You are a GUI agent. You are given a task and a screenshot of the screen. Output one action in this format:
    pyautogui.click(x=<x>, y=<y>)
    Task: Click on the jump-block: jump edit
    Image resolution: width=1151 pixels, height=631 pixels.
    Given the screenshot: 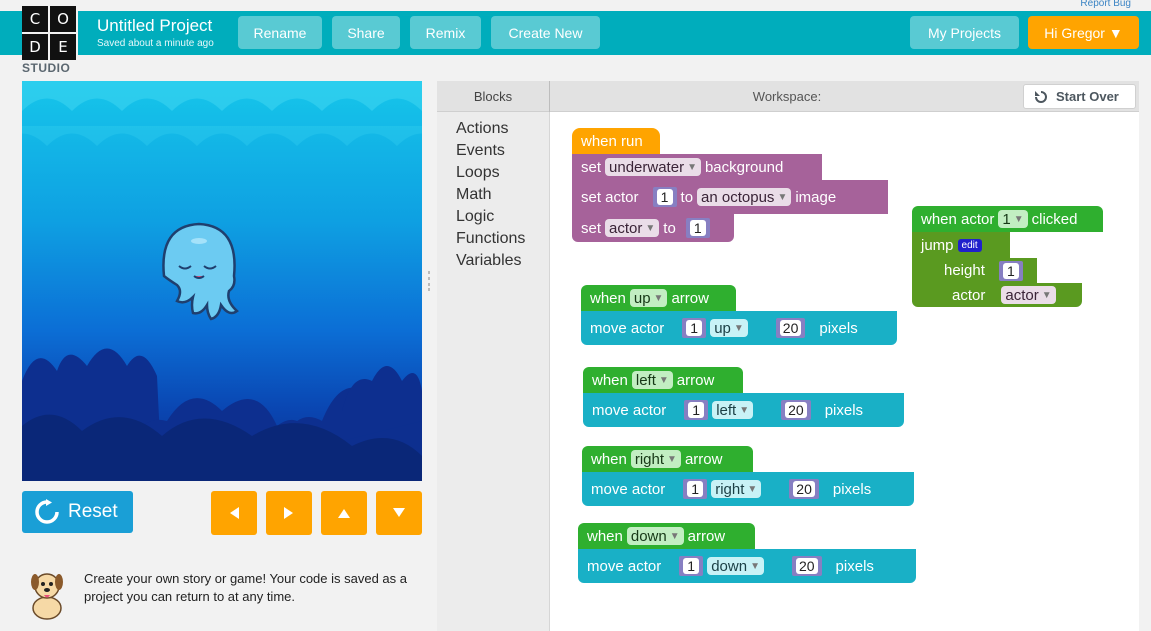 What is the action you would take?
    pyautogui.click(x=961, y=245)
    